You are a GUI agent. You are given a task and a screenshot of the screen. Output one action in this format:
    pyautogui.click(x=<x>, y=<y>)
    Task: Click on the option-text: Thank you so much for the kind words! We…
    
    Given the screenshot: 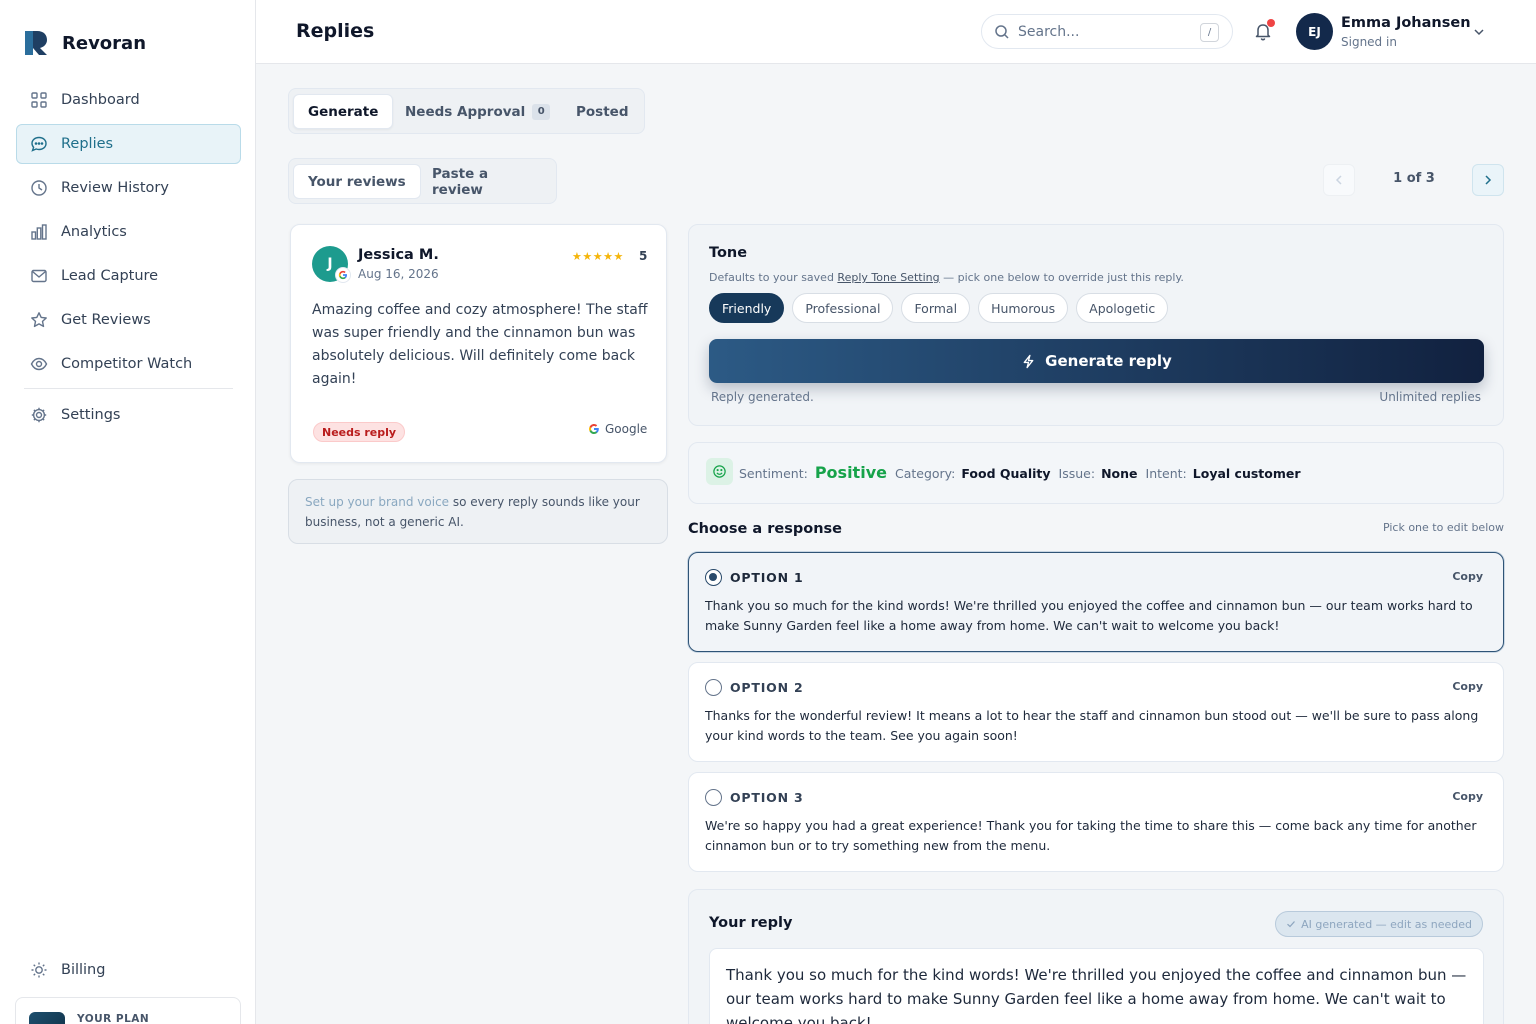 What is the action you would take?
    pyautogui.click(x=1089, y=615)
    